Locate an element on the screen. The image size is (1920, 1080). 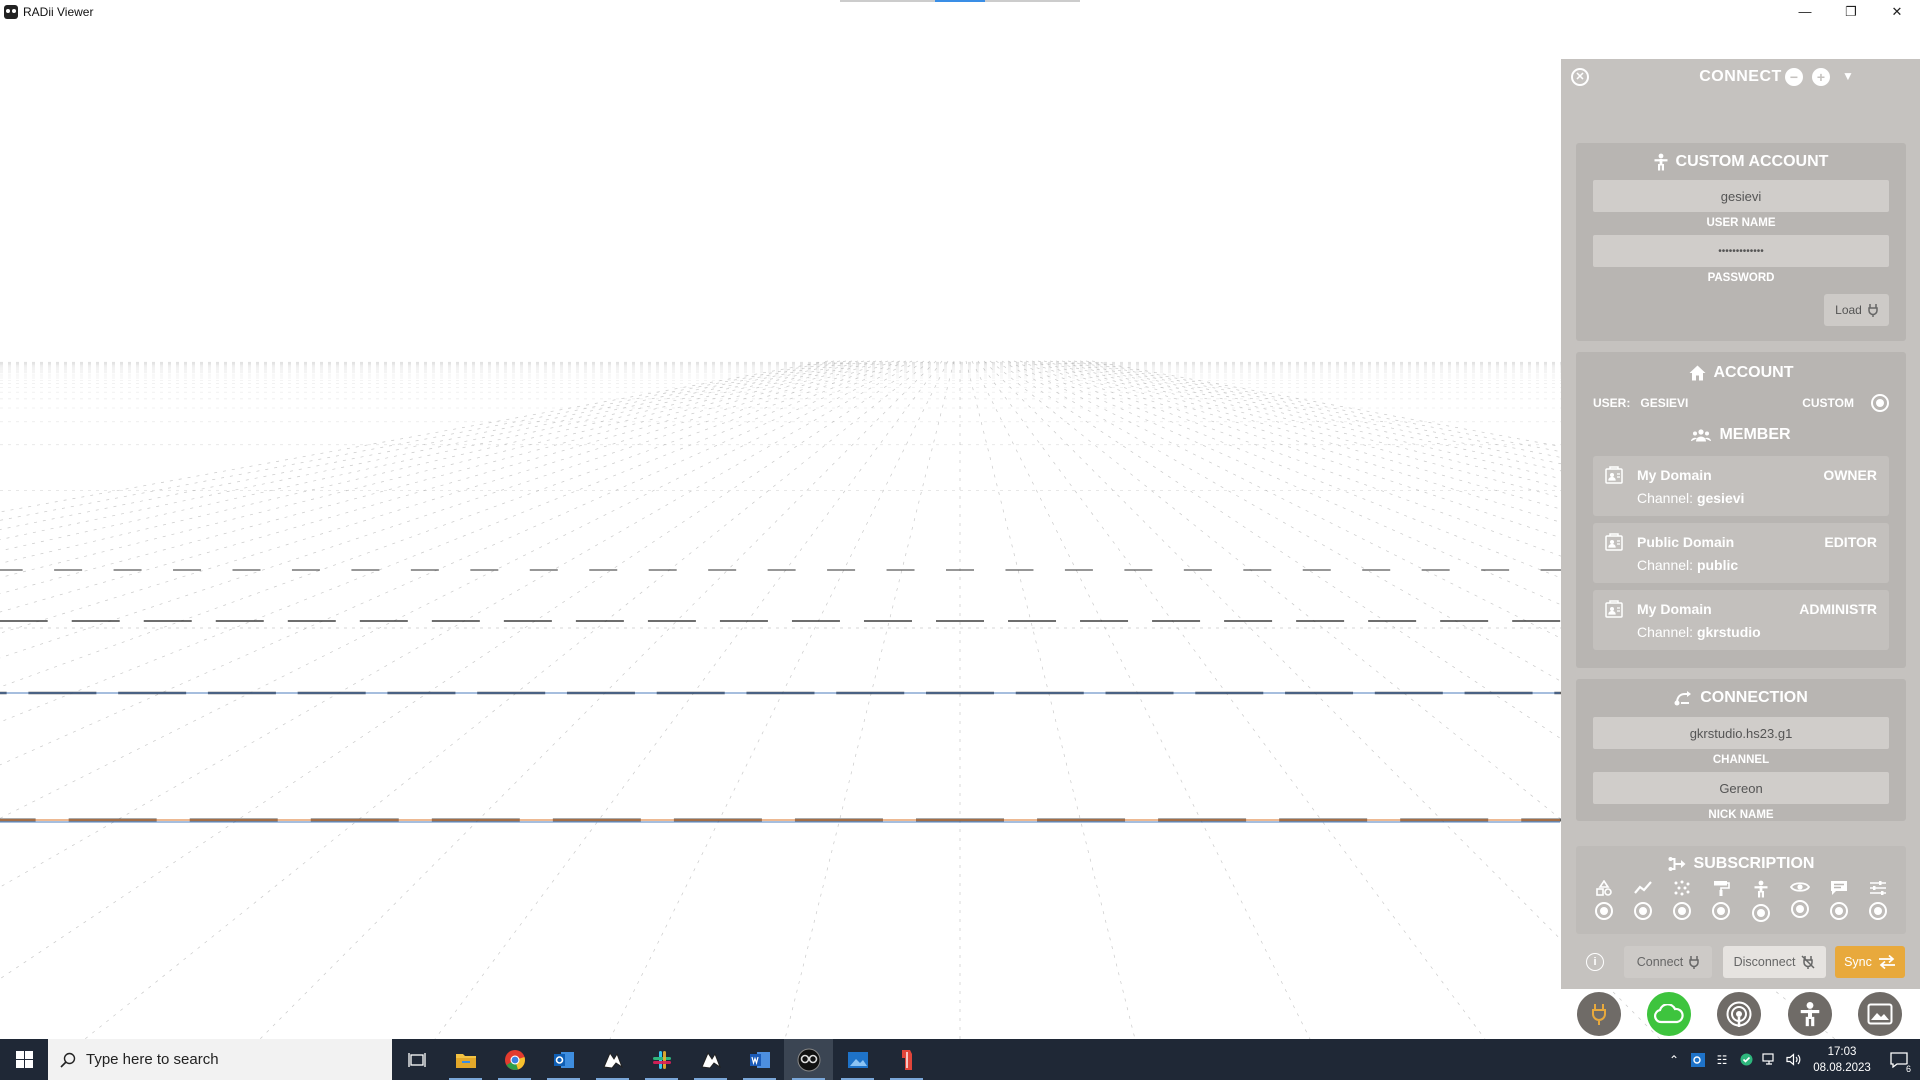
tray-check-icon is located at coordinates (1746, 1059).